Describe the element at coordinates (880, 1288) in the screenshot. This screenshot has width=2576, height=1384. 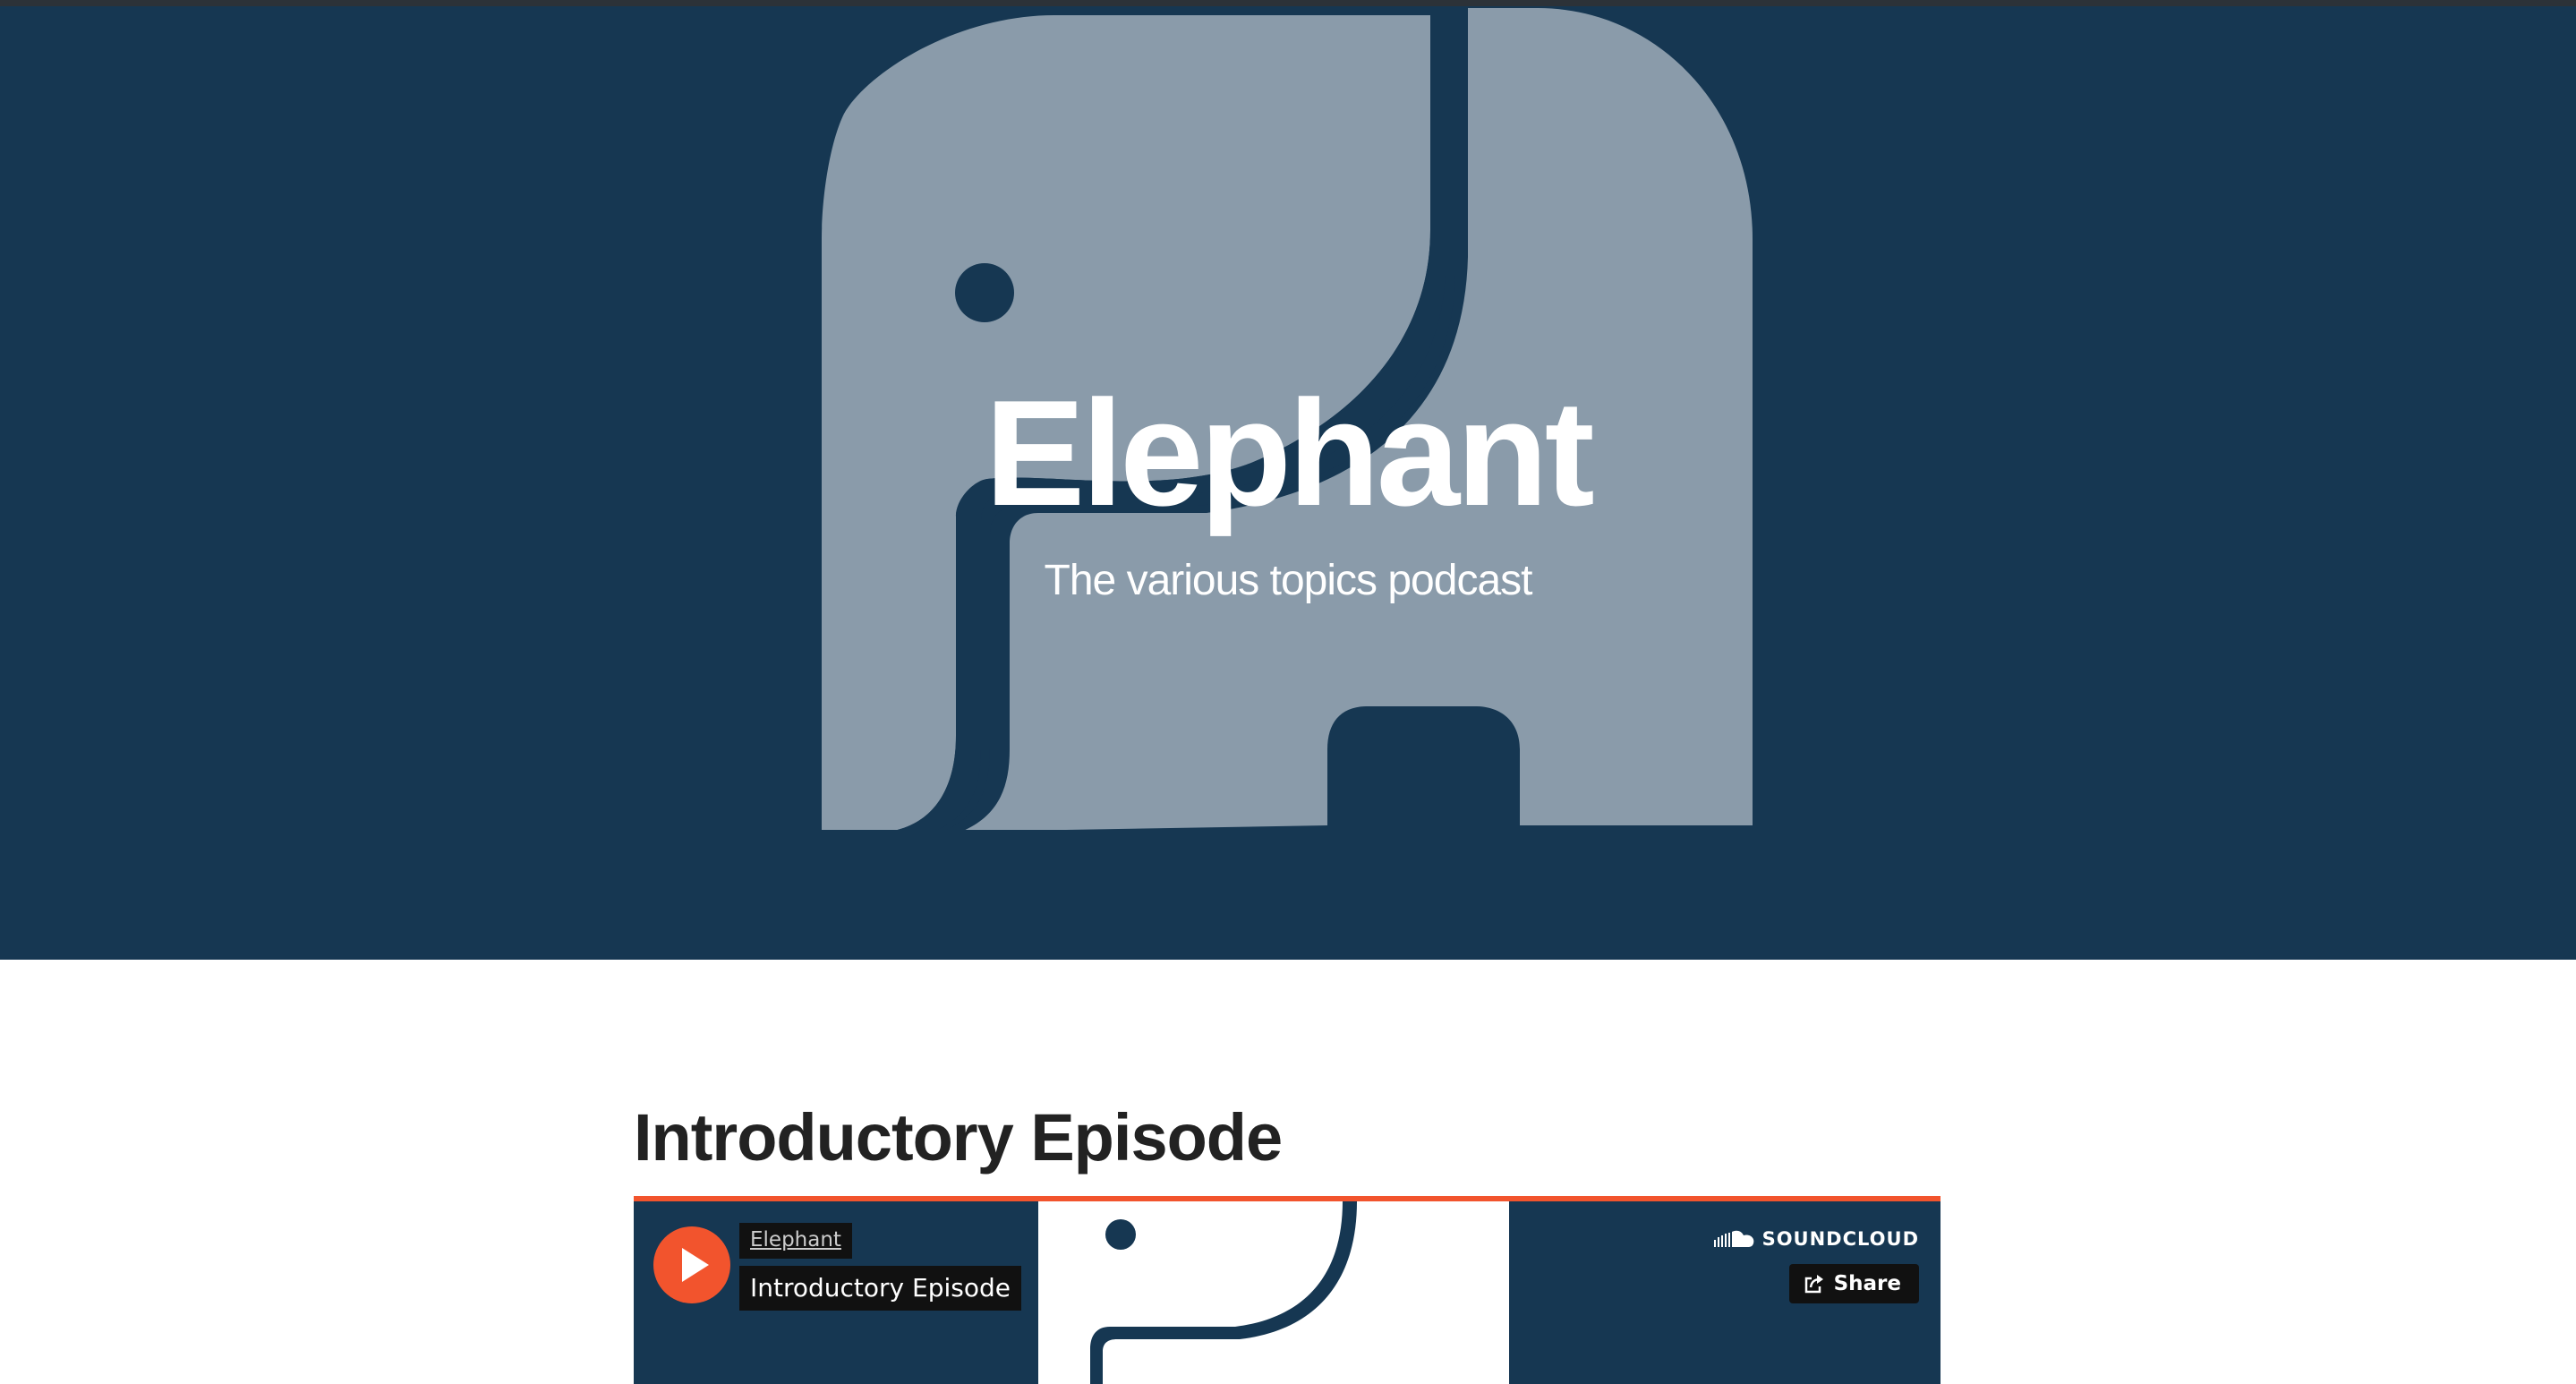
I see `track-title: Introductory Episode` at that location.